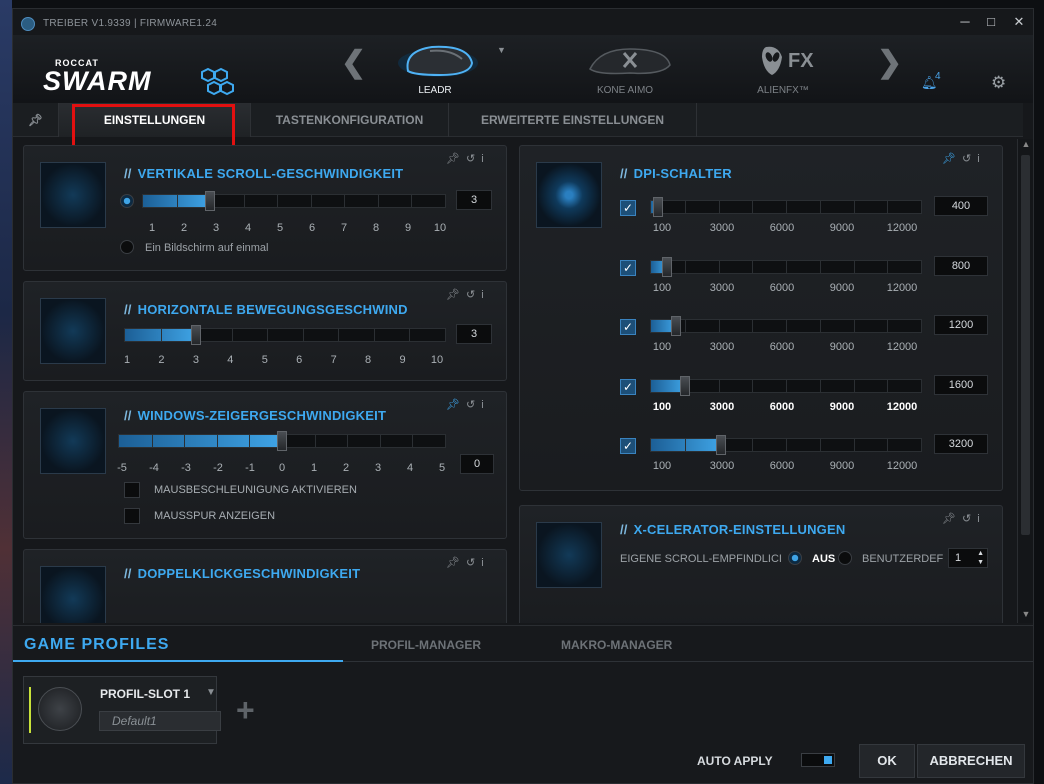 The height and width of the screenshot is (784, 1044). What do you see at coordinates (1025, 146) in the screenshot?
I see `scroll-up-icon: ▲` at bounding box center [1025, 146].